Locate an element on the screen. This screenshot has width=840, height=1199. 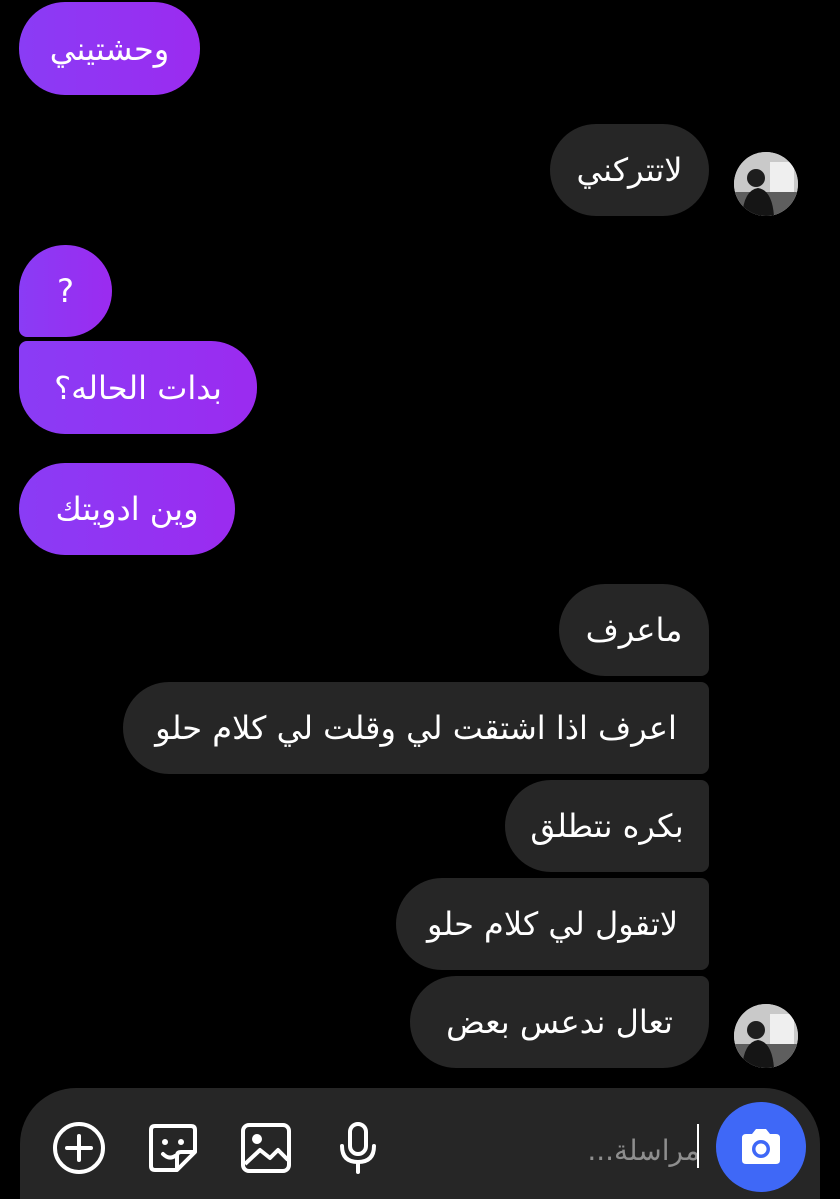
gallery-icon is located at coordinates (266, 1148).